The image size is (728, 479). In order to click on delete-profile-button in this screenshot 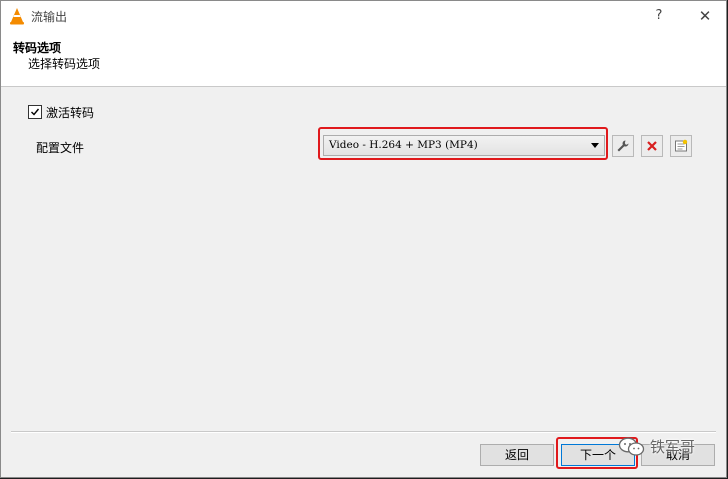, I will do `click(652, 146)`.